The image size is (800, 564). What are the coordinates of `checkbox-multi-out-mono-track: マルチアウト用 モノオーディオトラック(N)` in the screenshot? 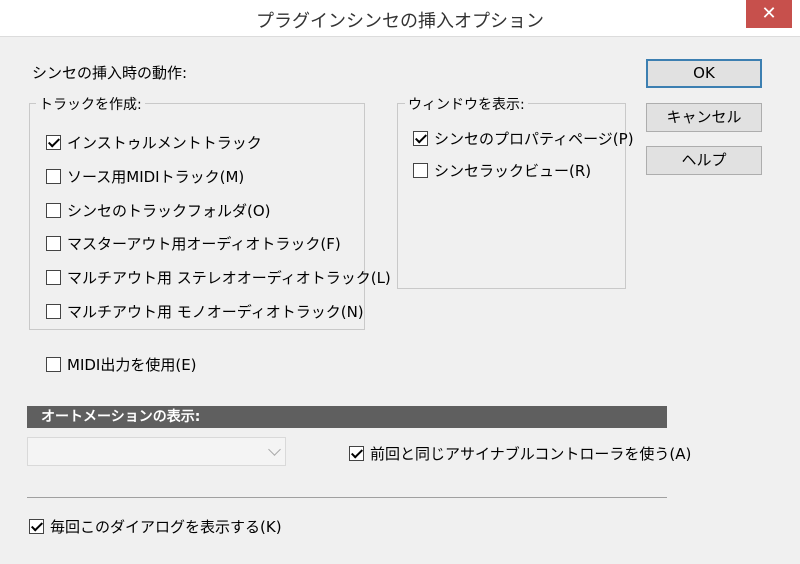 It's located at (205, 311).